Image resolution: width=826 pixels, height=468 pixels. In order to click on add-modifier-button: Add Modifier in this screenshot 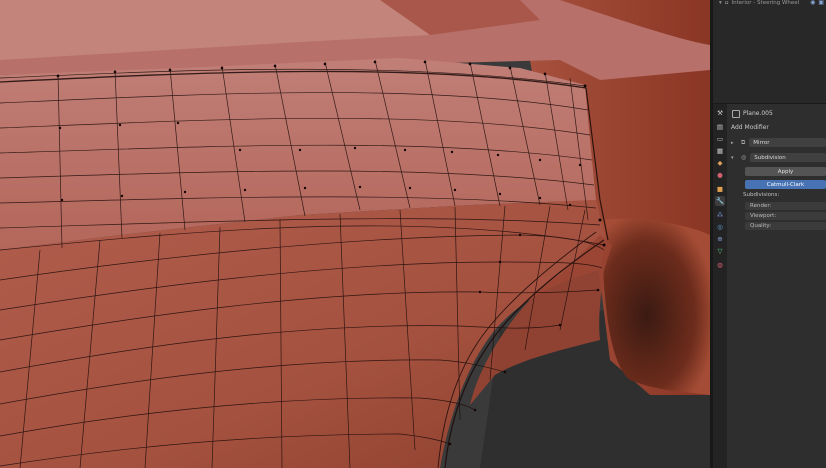, I will do `click(778, 127)`.